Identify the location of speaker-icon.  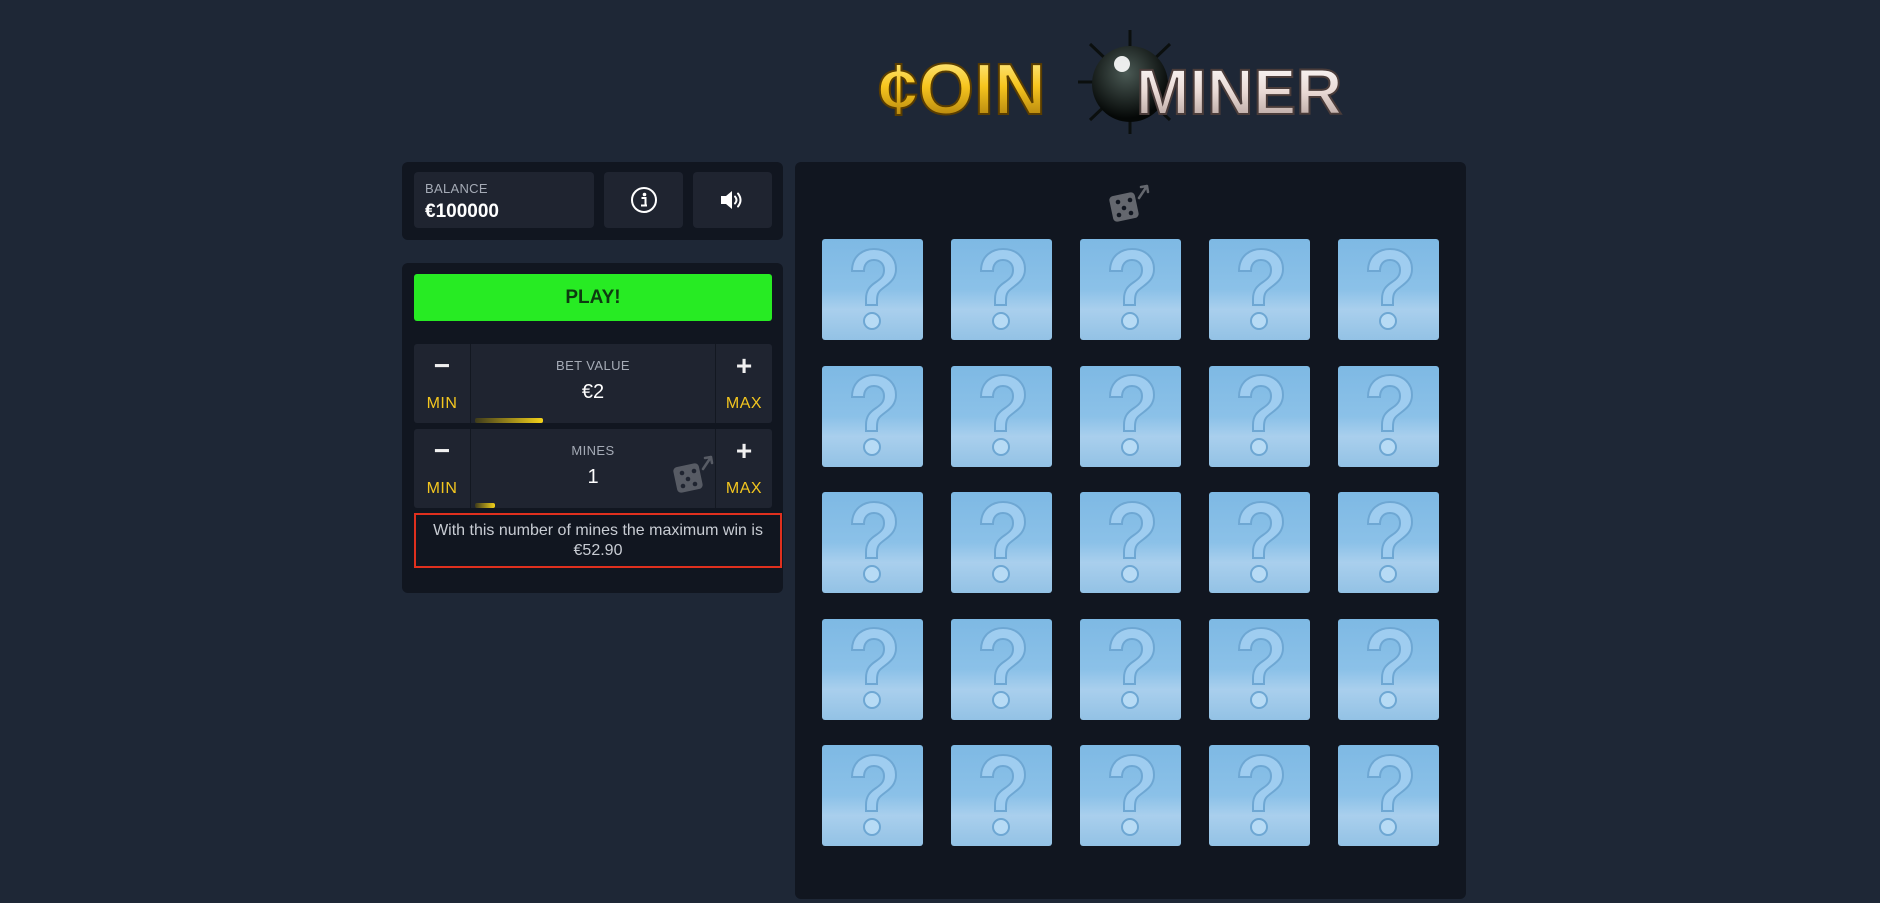
(730, 200).